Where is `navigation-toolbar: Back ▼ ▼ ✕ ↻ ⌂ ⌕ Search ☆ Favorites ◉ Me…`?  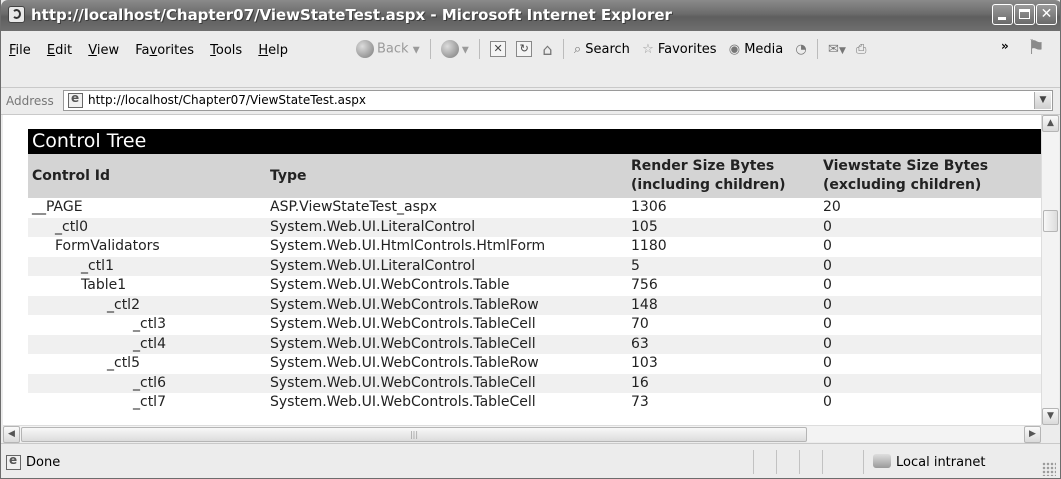
navigation-toolbar: Back ▼ ▼ ✕ ↻ ⌂ ⌕ Search ☆ Favorites ◉ Me… is located at coordinates (611, 49).